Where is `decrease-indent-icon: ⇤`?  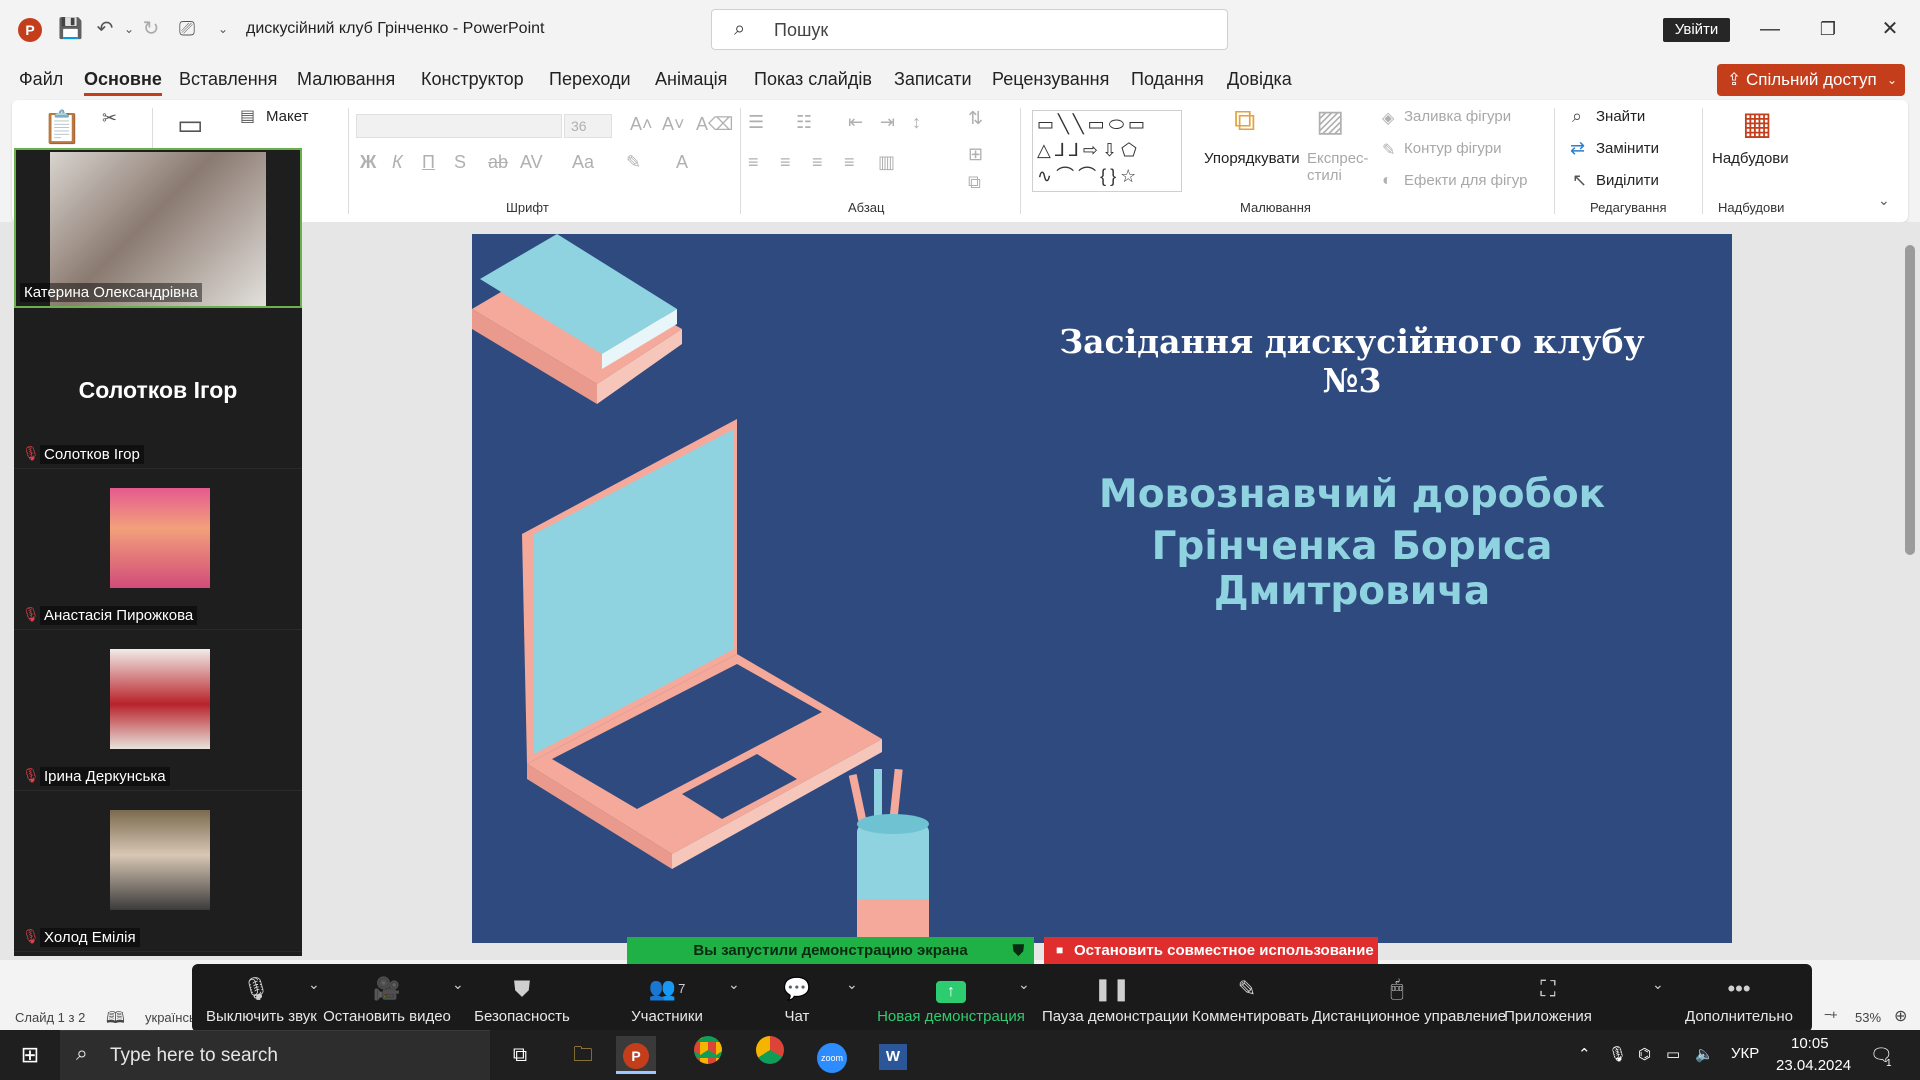
decrease-indent-icon: ⇤ is located at coordinates (855, 122).